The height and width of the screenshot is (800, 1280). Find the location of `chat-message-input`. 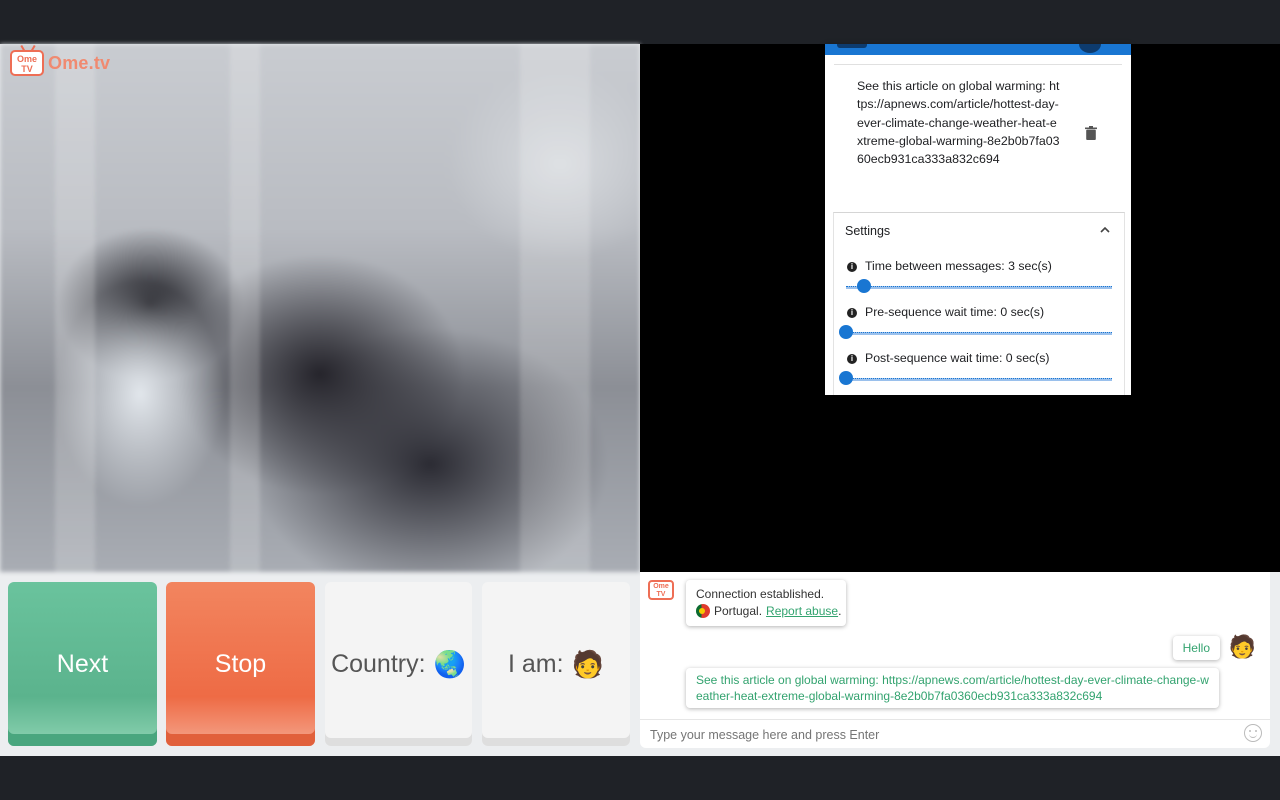

chat-message-input is located at coordinates (940, 735).